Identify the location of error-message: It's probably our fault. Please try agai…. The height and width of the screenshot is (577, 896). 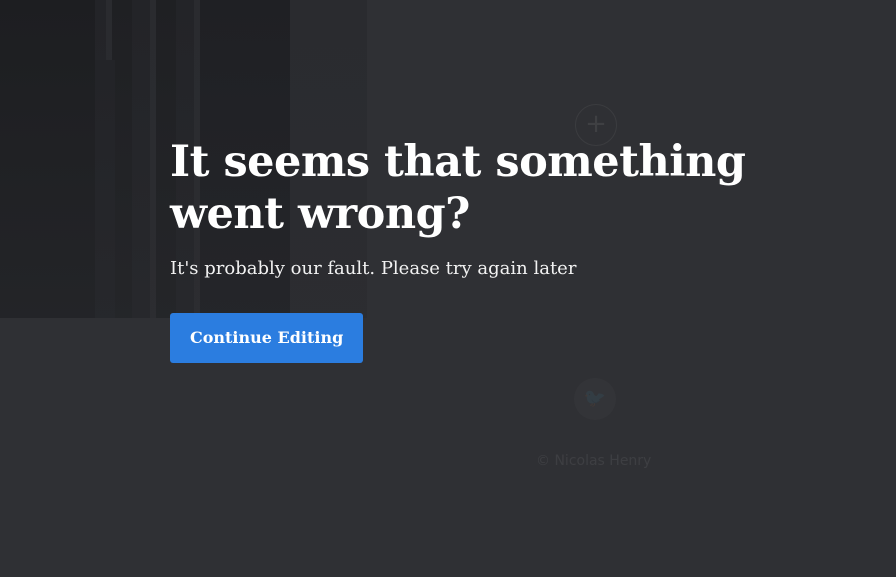
(373, 268).